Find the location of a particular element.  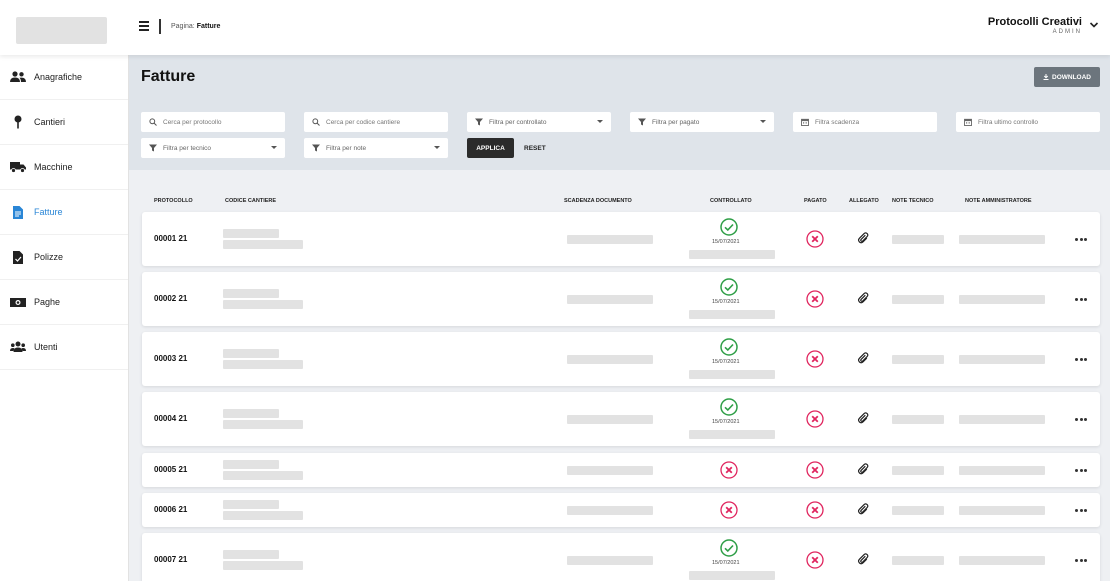

chevron-down-icon is located at coordinates (1094, 25).